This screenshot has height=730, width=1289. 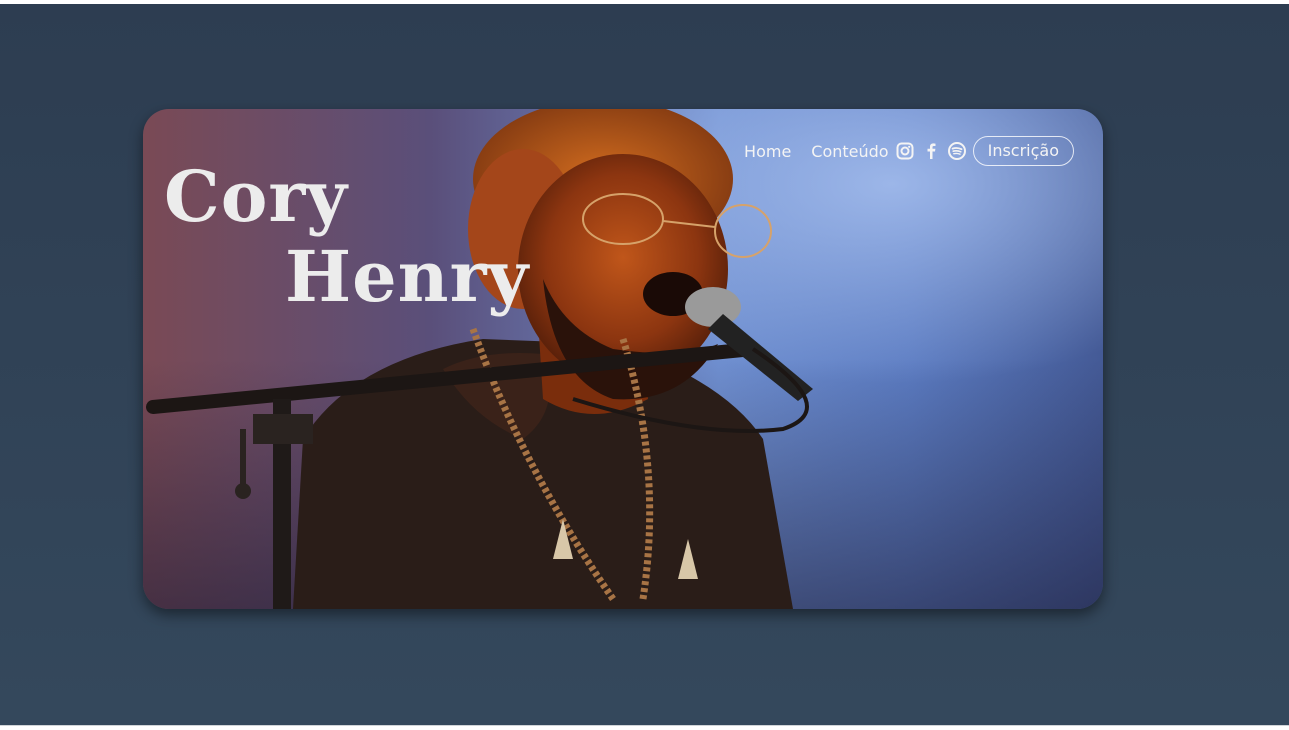 I want to click on main-navigation: Home Conteúdo Inscrição, so click(x=909, y=151).